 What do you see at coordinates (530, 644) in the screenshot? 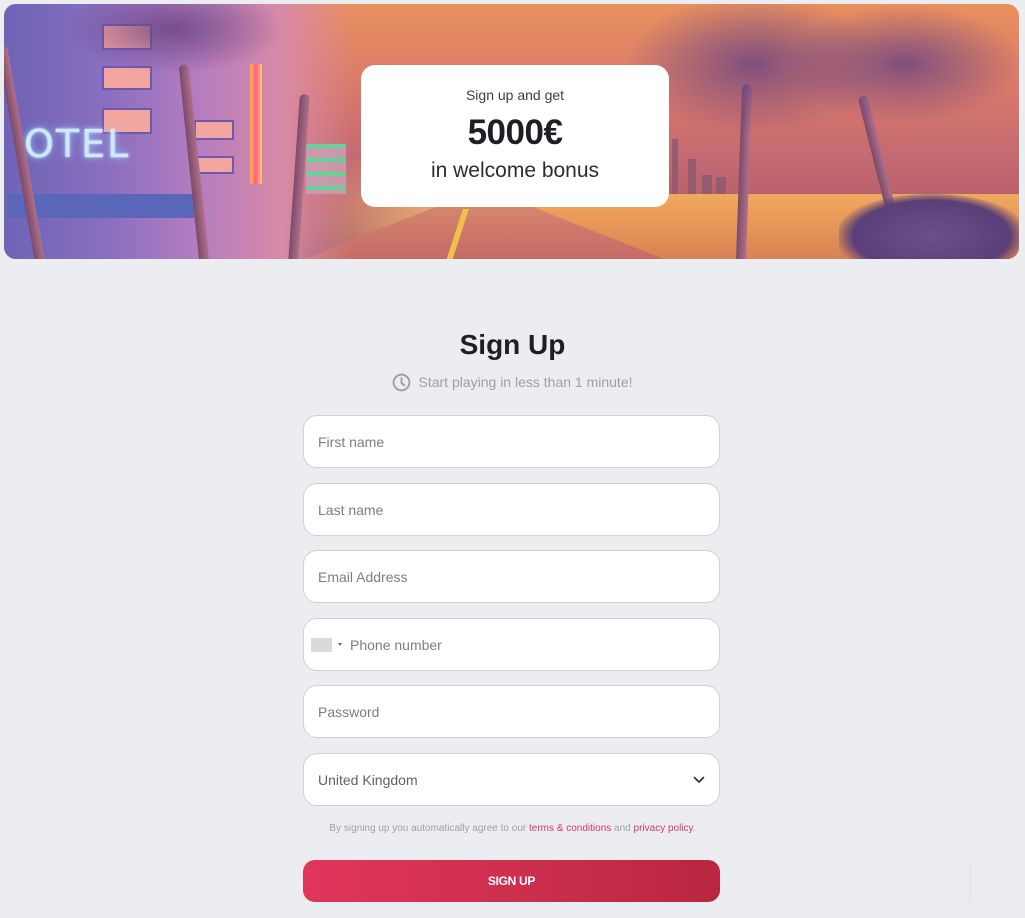
I see `phone-input` at bounding box center [530, 644].